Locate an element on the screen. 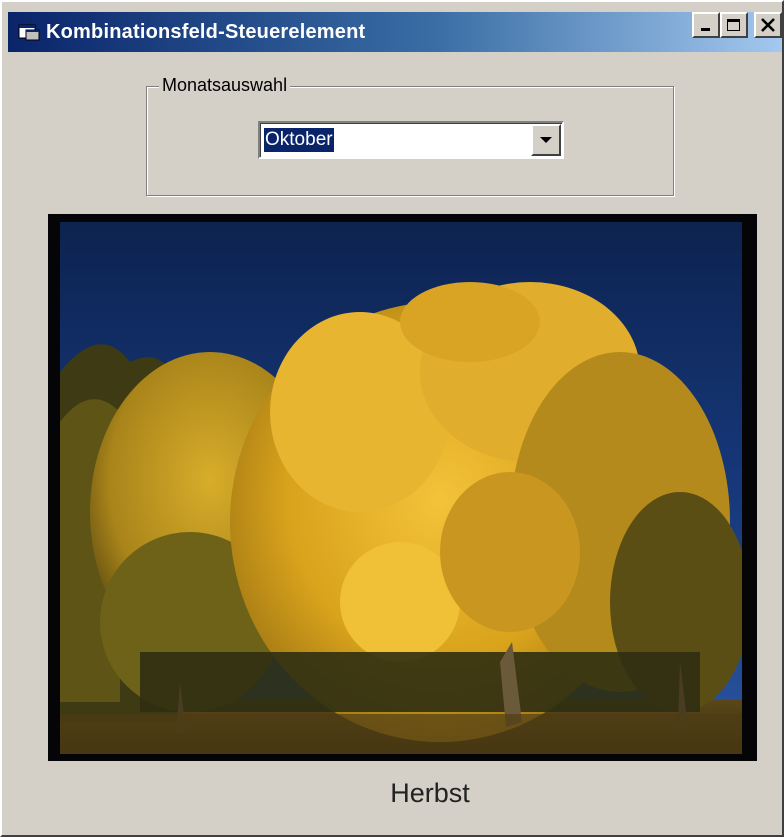 The width and height of the screenshot is (784, 837). close-icon is located at coordinates (768, 25).